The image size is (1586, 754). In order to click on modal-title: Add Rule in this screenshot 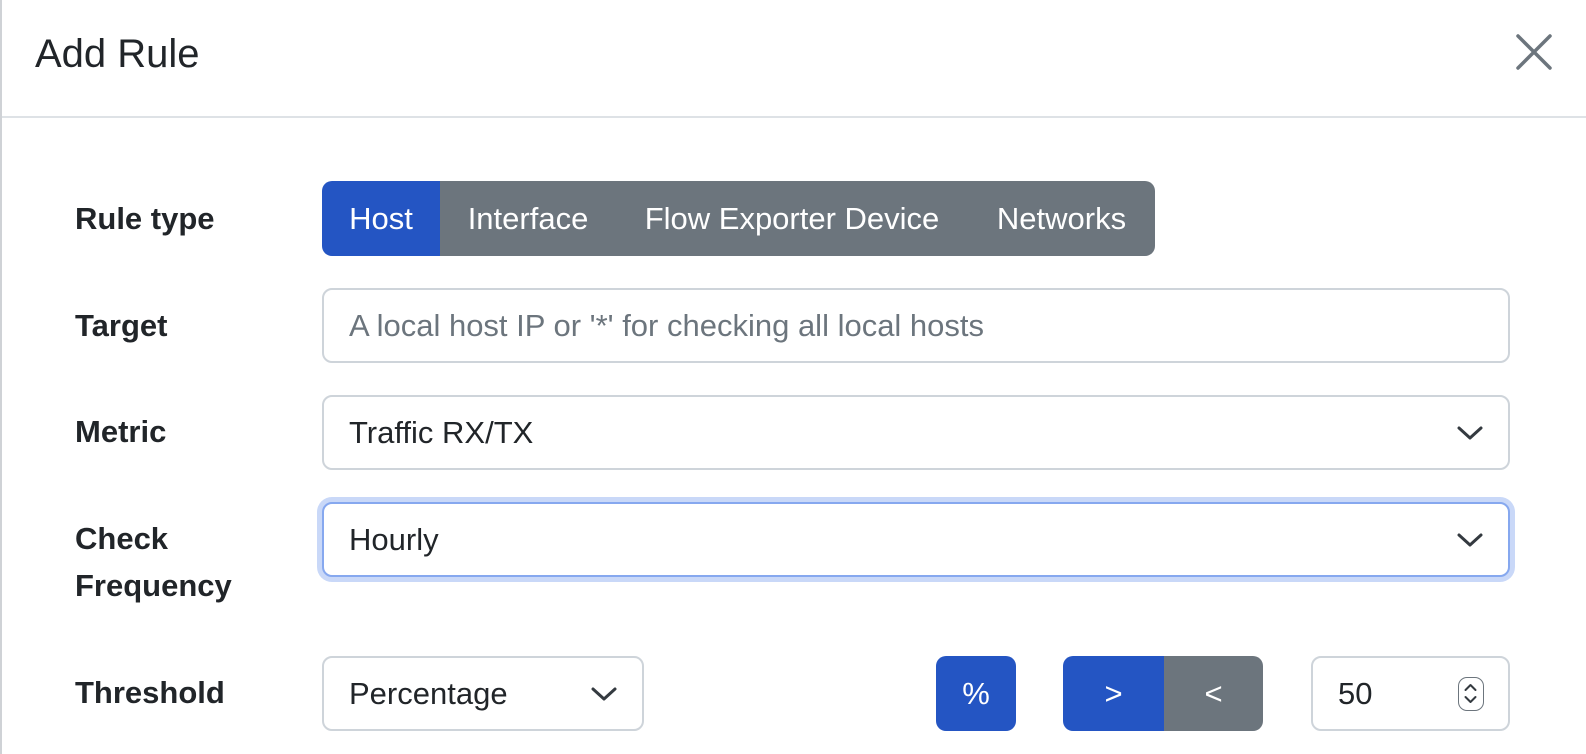, I will do `click(117, 54)`.